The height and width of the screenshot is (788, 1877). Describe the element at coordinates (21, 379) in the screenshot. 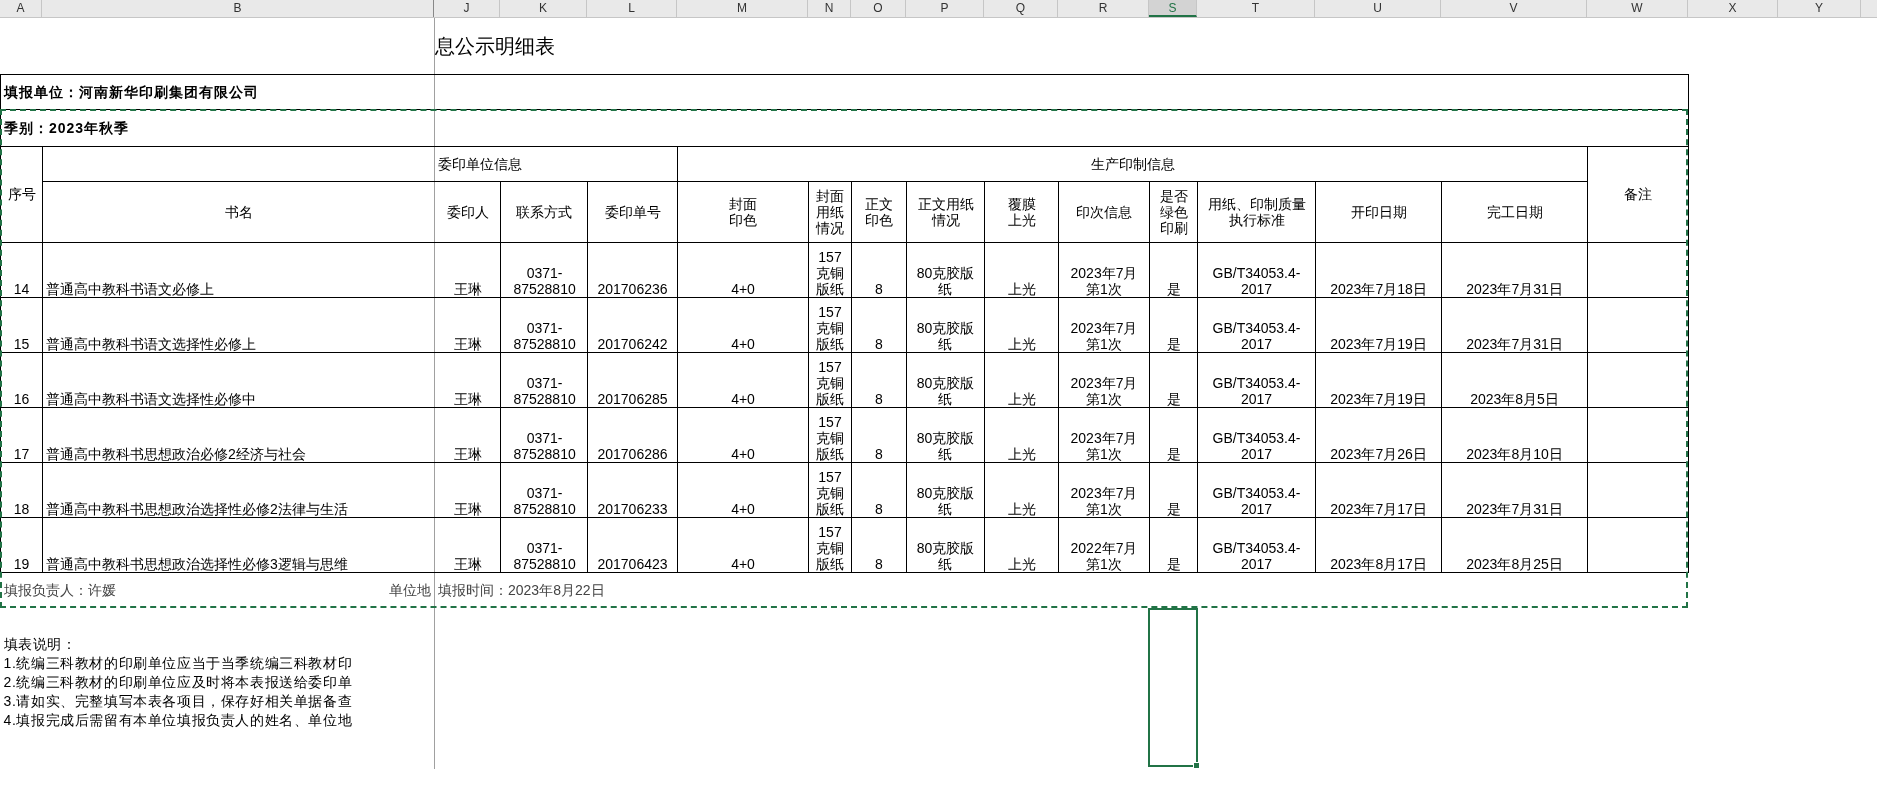

I see `table-cell: 16` at that location.